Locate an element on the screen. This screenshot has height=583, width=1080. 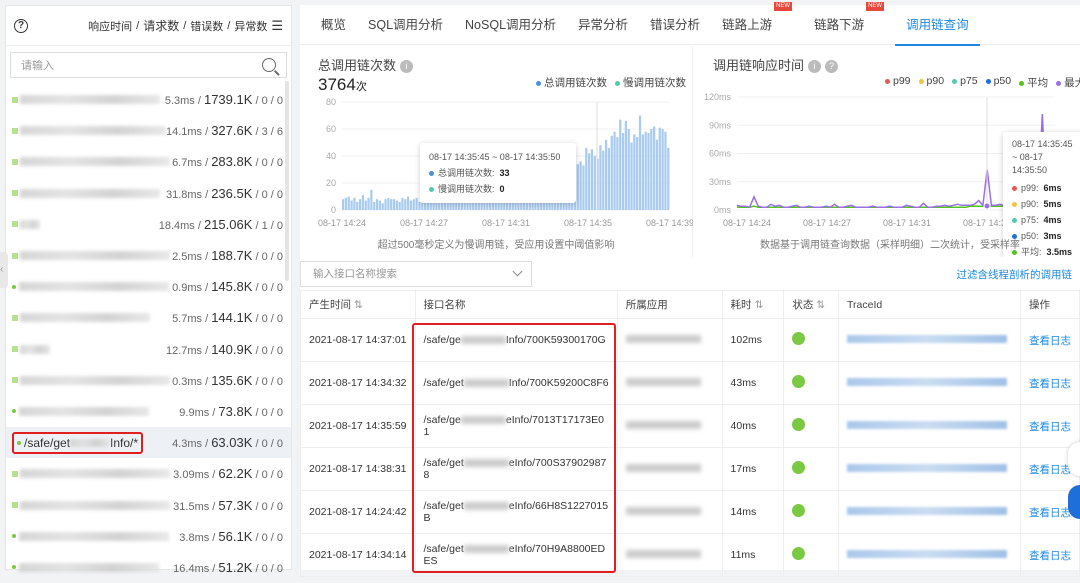
endpoint-stats: 0.9ms / 145.8K / 0 / 0 is located at coordinates (227, 287).